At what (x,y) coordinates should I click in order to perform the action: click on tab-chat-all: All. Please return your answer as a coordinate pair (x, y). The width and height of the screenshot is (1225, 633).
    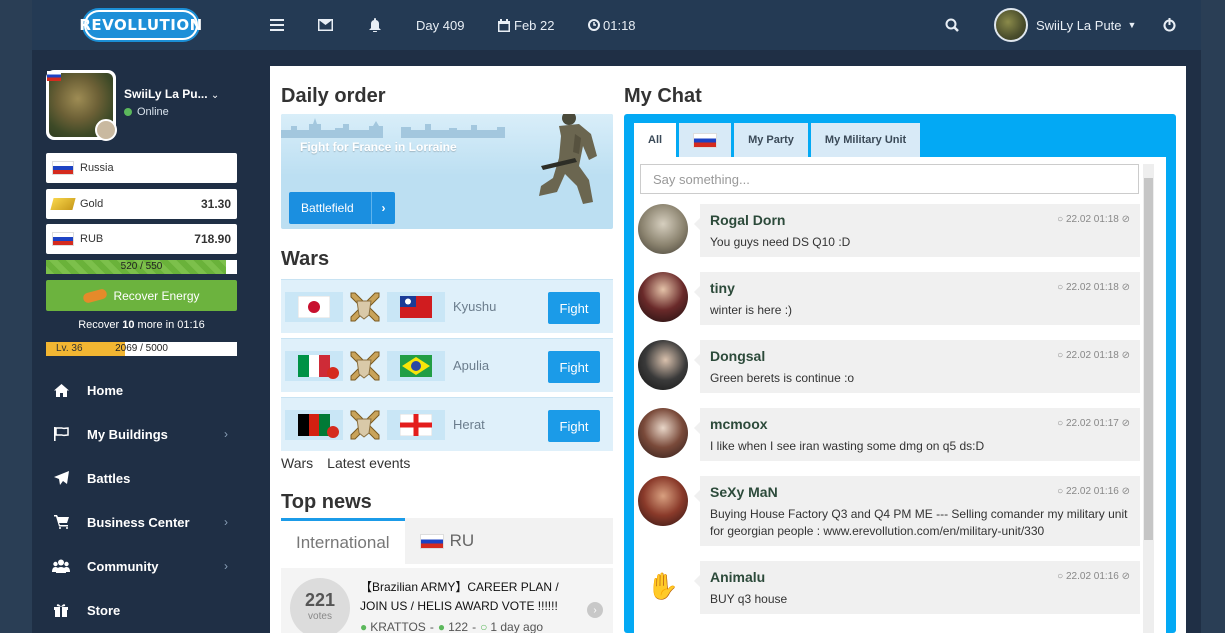
    Looking at the image, I should click on (655, 140).